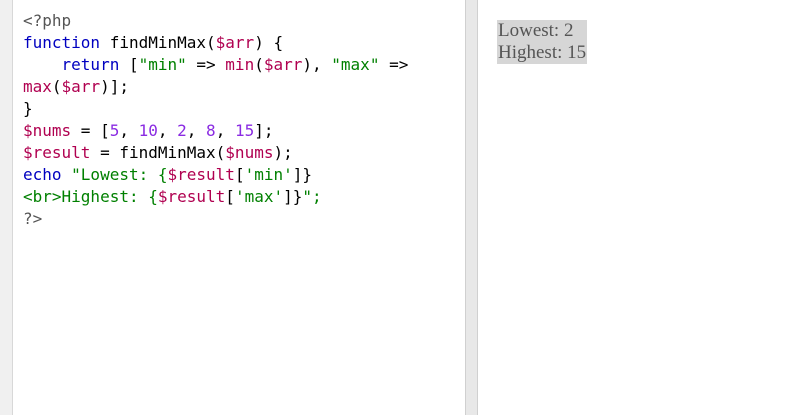 The width and height of the screenshot is (798, 415). What do you see at coordinates (90, 64) in the screenshot?
I see `code-token: return` at bounding box center [90, 64].